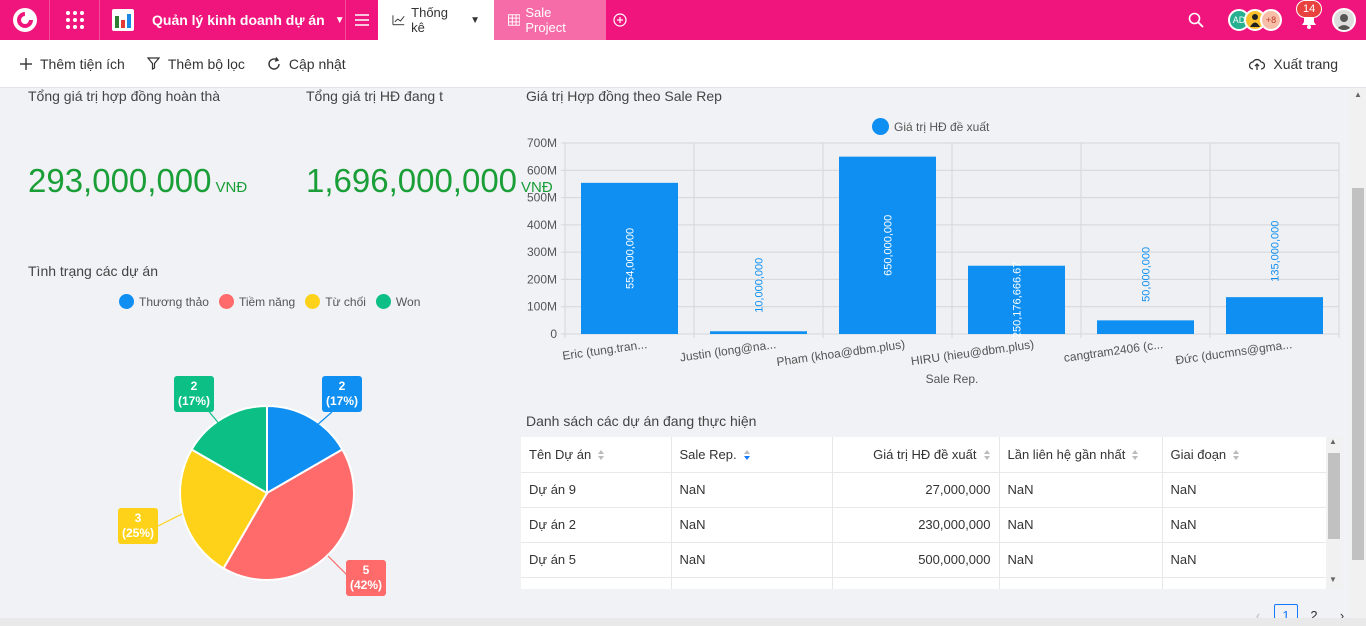 This screenshot has width=1366, height=626. I want to click on legend-item: Tiềm năng, so click(256, 301).